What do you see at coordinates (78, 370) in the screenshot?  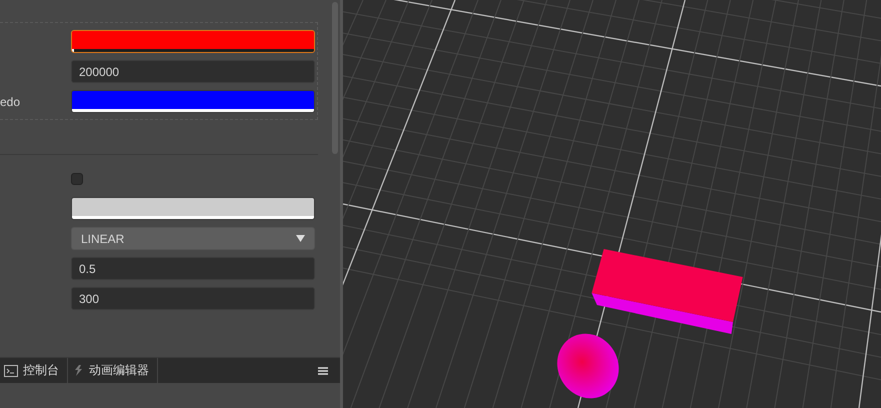 I see `running-figure-icon` at bounding box center [78, 370].